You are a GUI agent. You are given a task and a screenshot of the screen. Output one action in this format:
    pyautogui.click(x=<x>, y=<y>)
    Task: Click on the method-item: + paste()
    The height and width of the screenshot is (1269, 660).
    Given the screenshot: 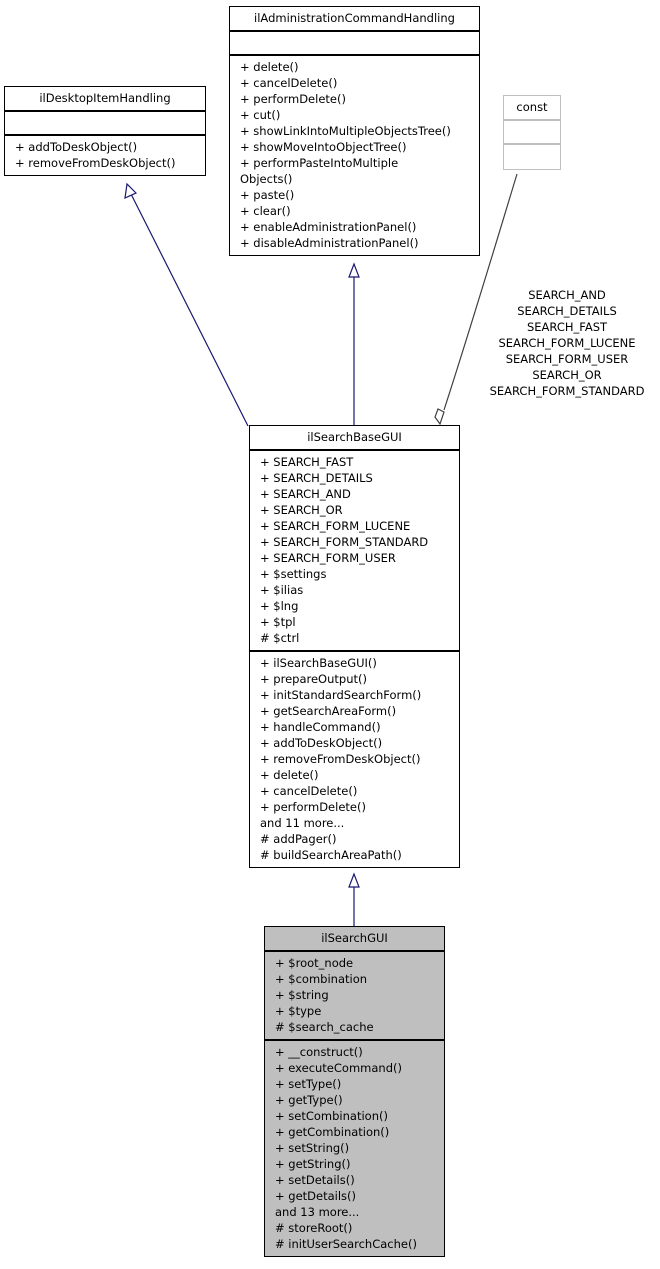 What is the action you would take?
    pyautogui.click(x=267, y=195)
    